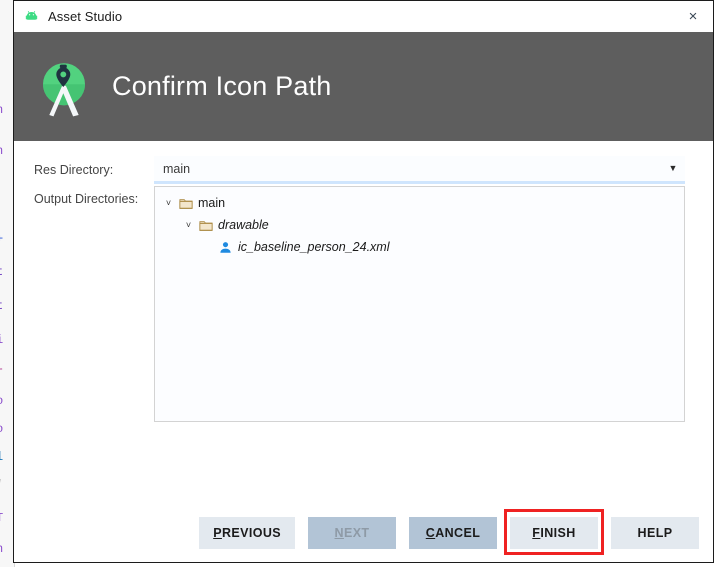 This screenshot has height=567, width=716. I want to click on previous-button-label: REVIOUS, so click(251, 533).